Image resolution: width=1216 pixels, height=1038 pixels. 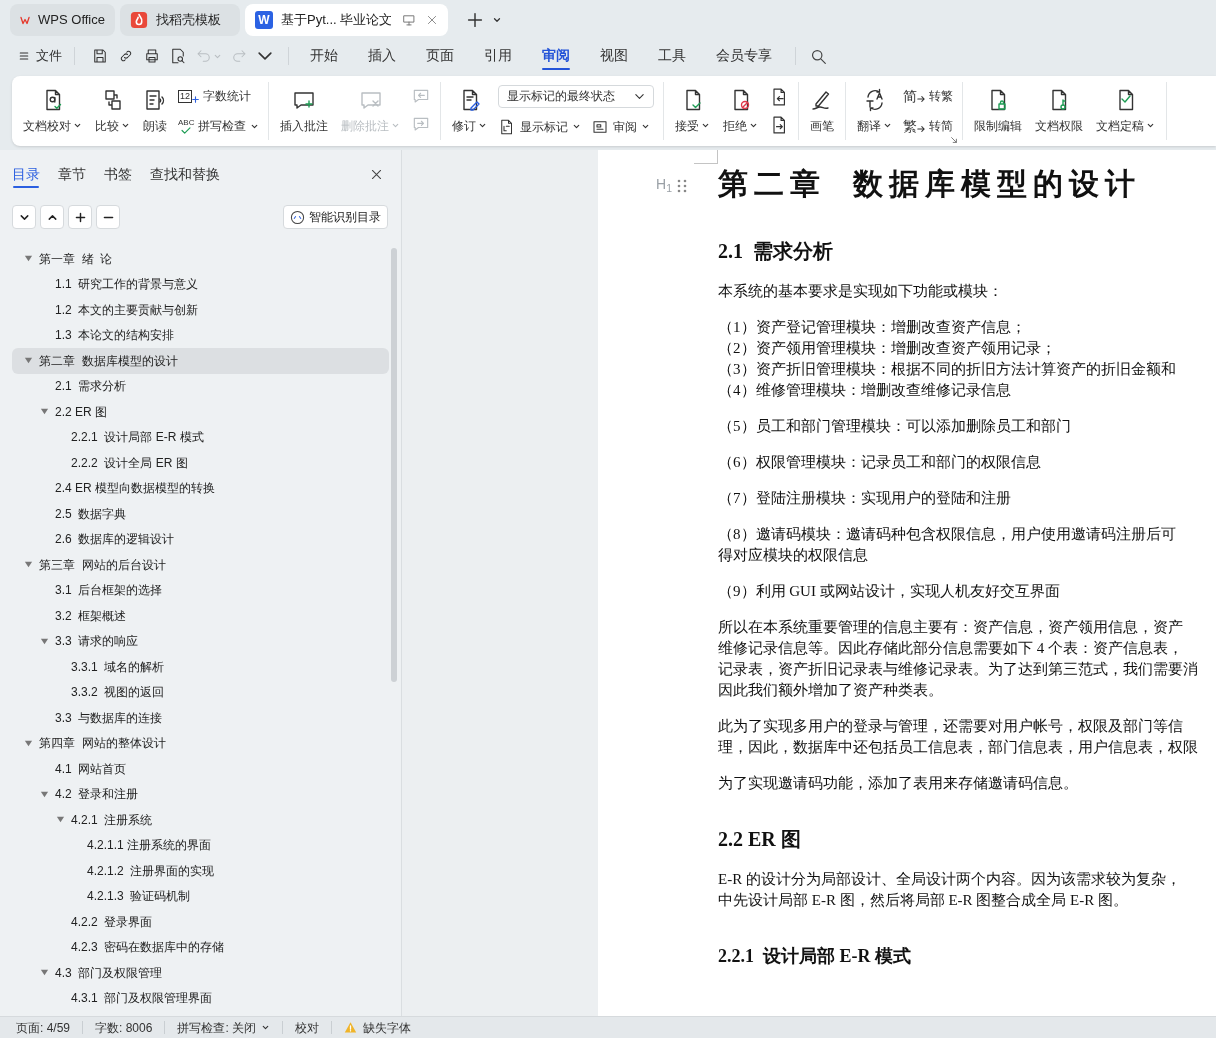 What do you see at coordinates (62, 20) in the screenshot?
I see `window-tab: WPS Office` at bounding box center [62, 20].